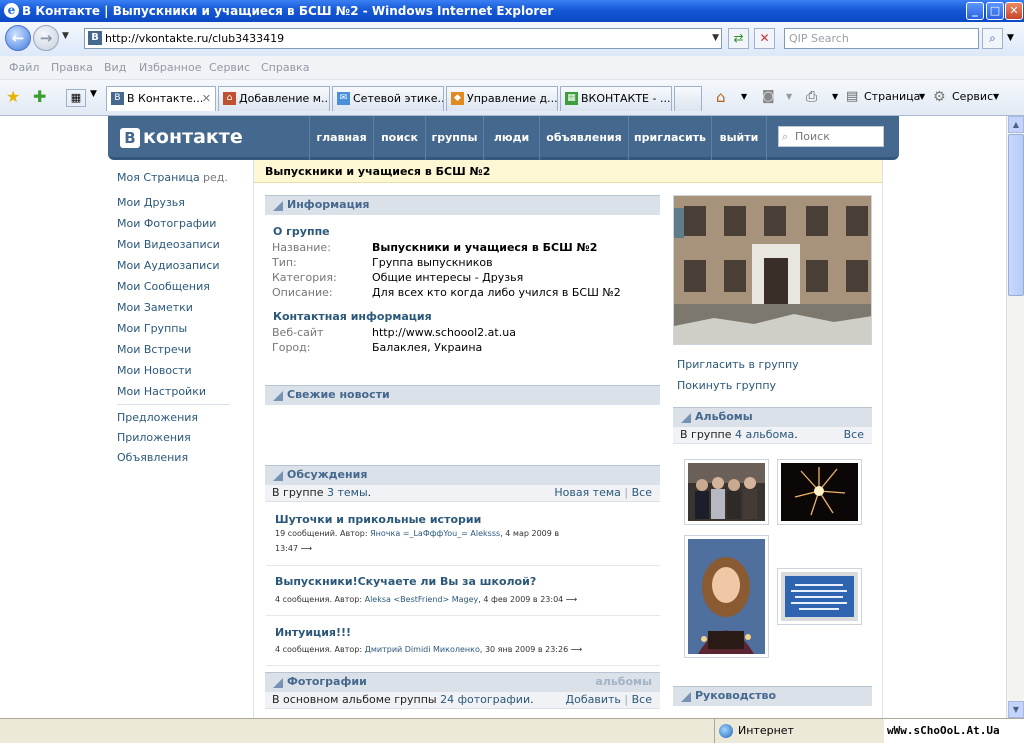 The image size is (1024, 743). I want to click on nav-groups: группы, so click(454, 138).